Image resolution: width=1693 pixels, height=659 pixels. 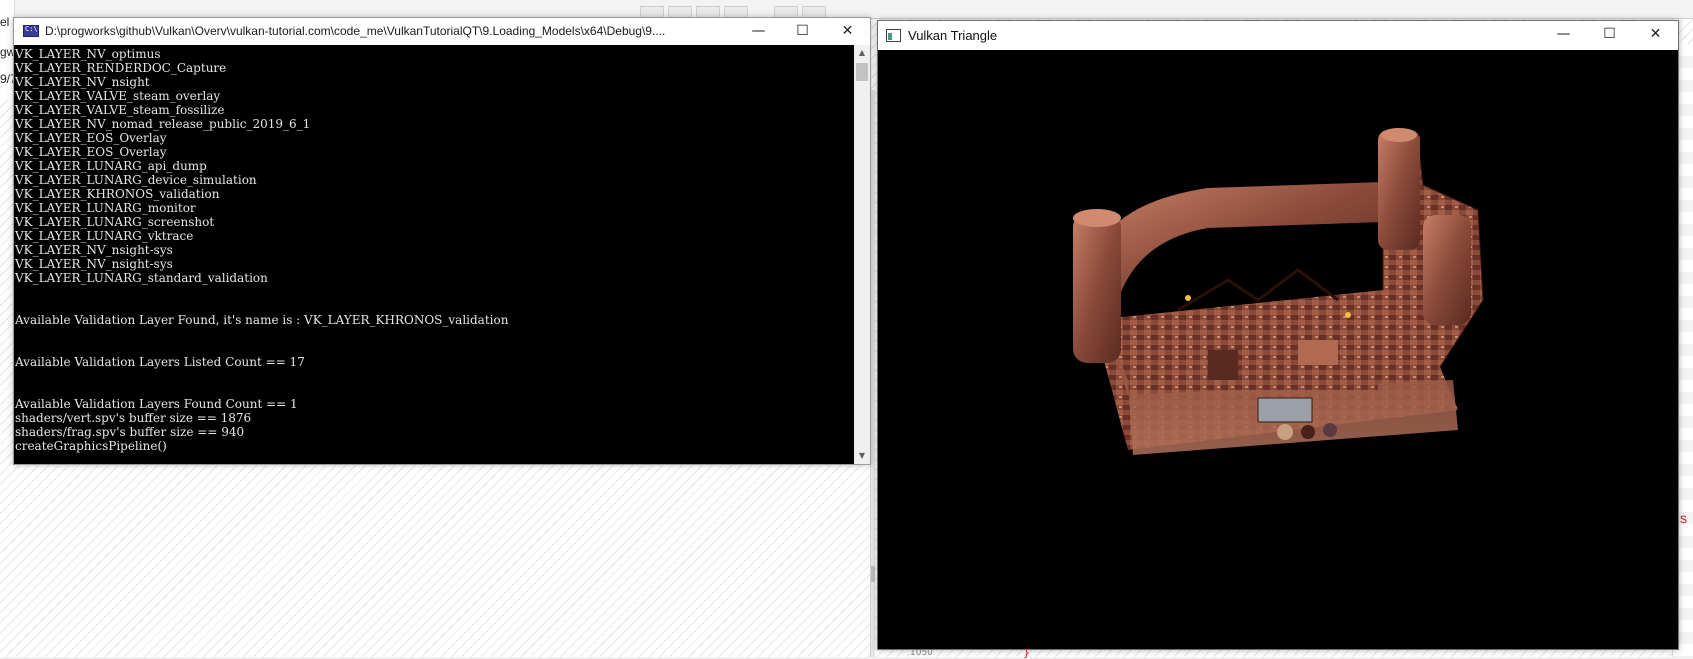 What do you see at coordinates (873, 574) in the screenshot?
I see `splitter-grip` at bounding box center [873, 574].